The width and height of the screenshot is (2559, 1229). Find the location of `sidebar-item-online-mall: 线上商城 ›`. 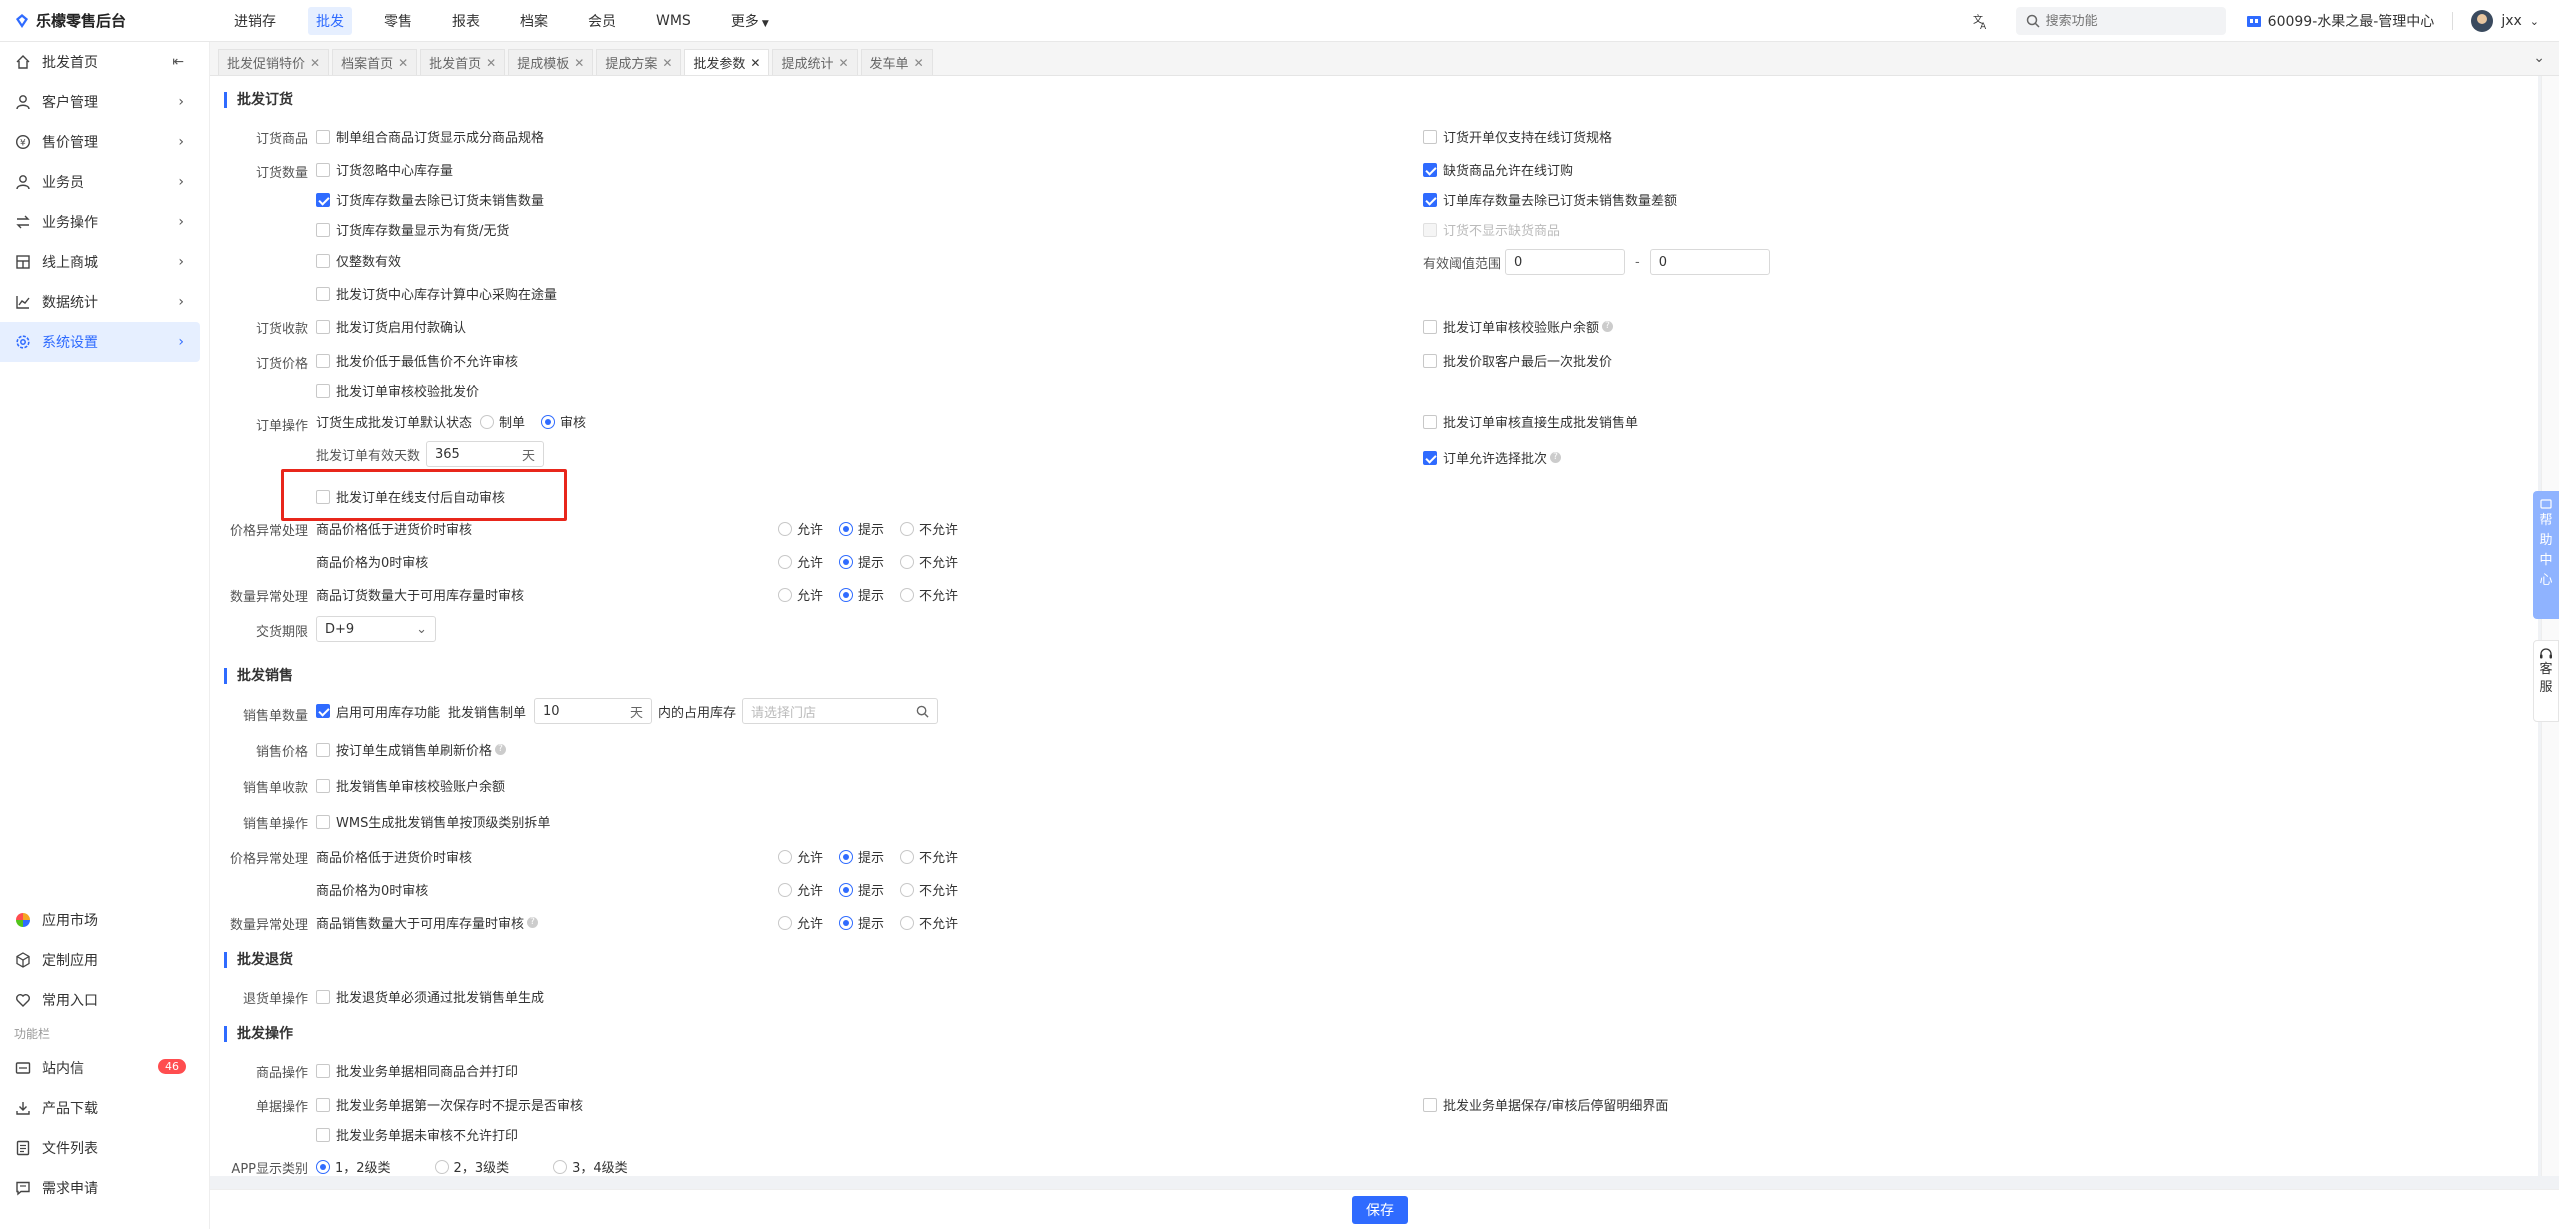

sidebar-item-online-mall: 线上商城 › is located at coordinates (100, 262).